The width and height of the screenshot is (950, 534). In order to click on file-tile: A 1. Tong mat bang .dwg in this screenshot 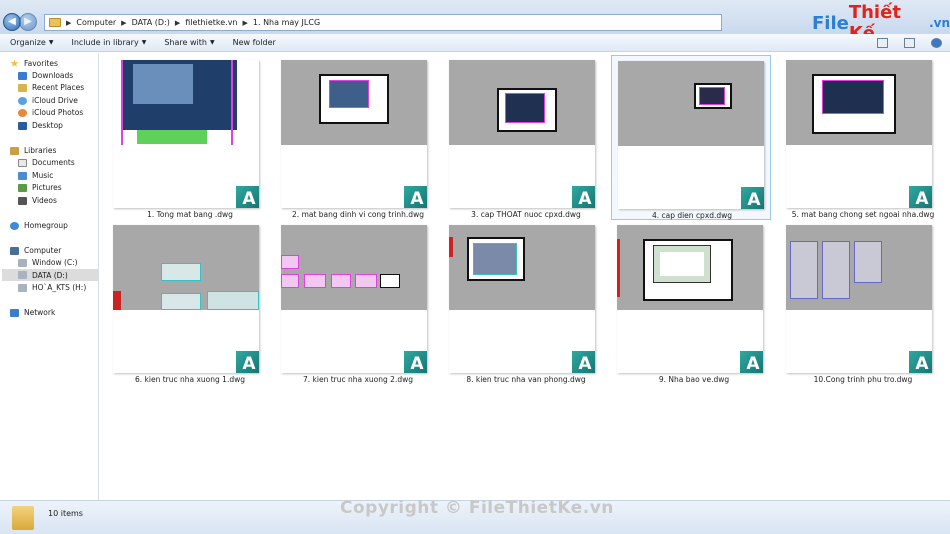, I will do `click(190, 137)`.